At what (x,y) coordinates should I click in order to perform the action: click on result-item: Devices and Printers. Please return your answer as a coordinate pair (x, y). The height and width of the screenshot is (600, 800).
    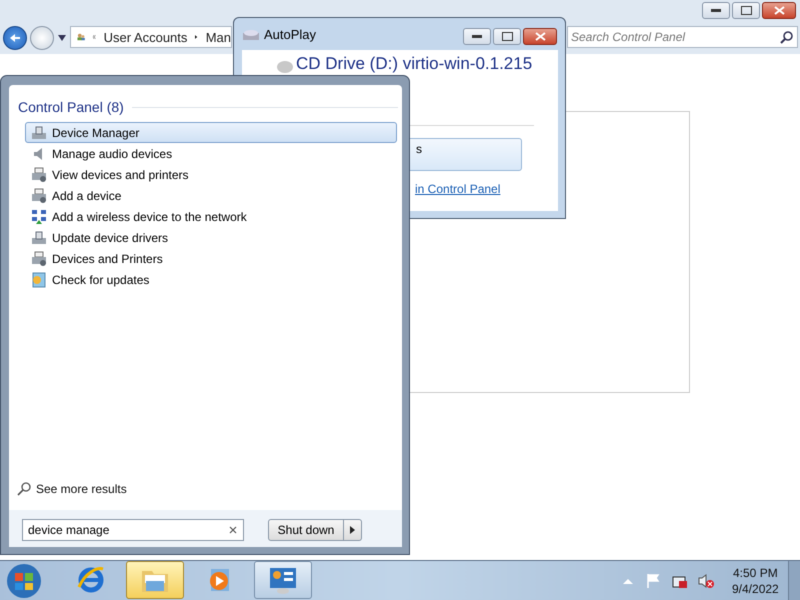
    Looking at the image, I should click on (211, 258).